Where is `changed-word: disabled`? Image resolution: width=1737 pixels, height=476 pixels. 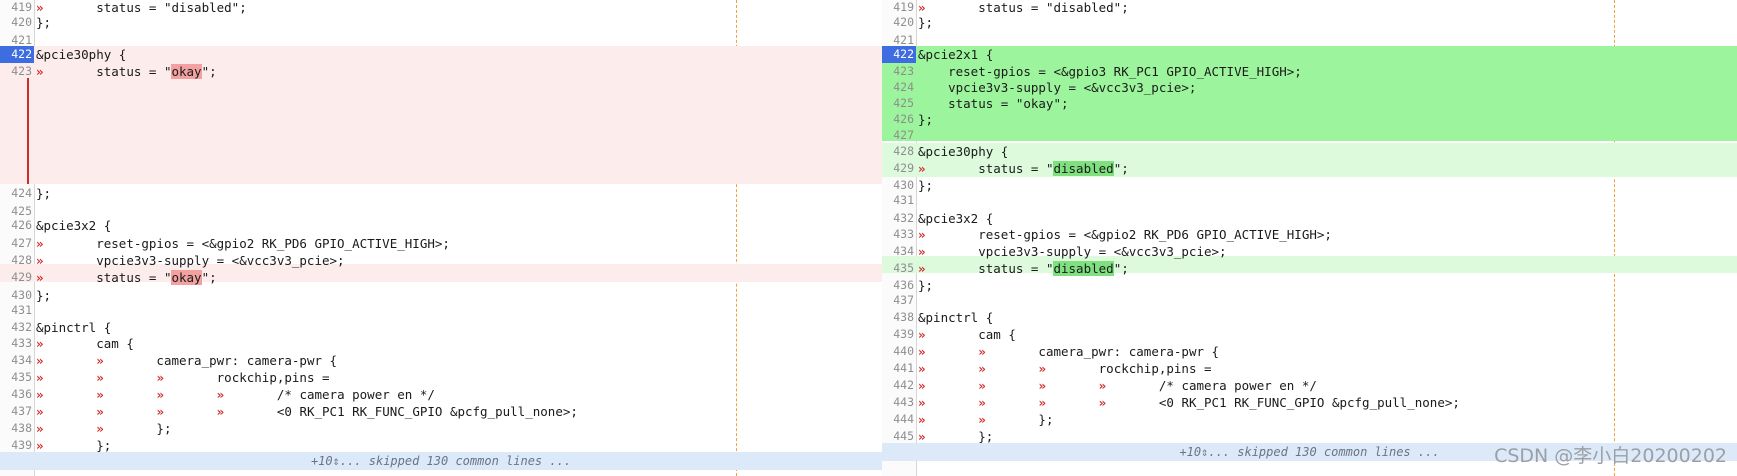 changed-word: disabled is located at coordinates (1083, 268).